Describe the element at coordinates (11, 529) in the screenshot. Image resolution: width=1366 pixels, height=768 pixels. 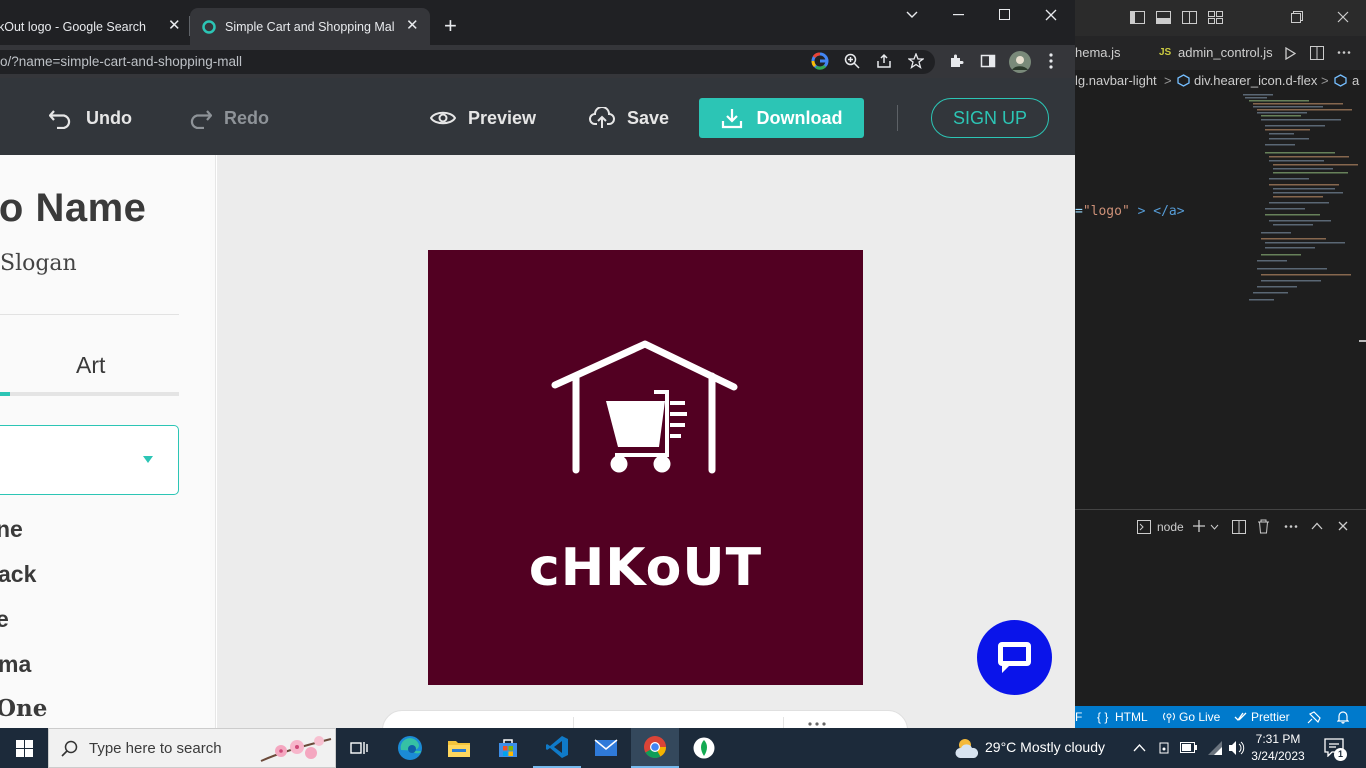
I see `font-option: ne` at that location.